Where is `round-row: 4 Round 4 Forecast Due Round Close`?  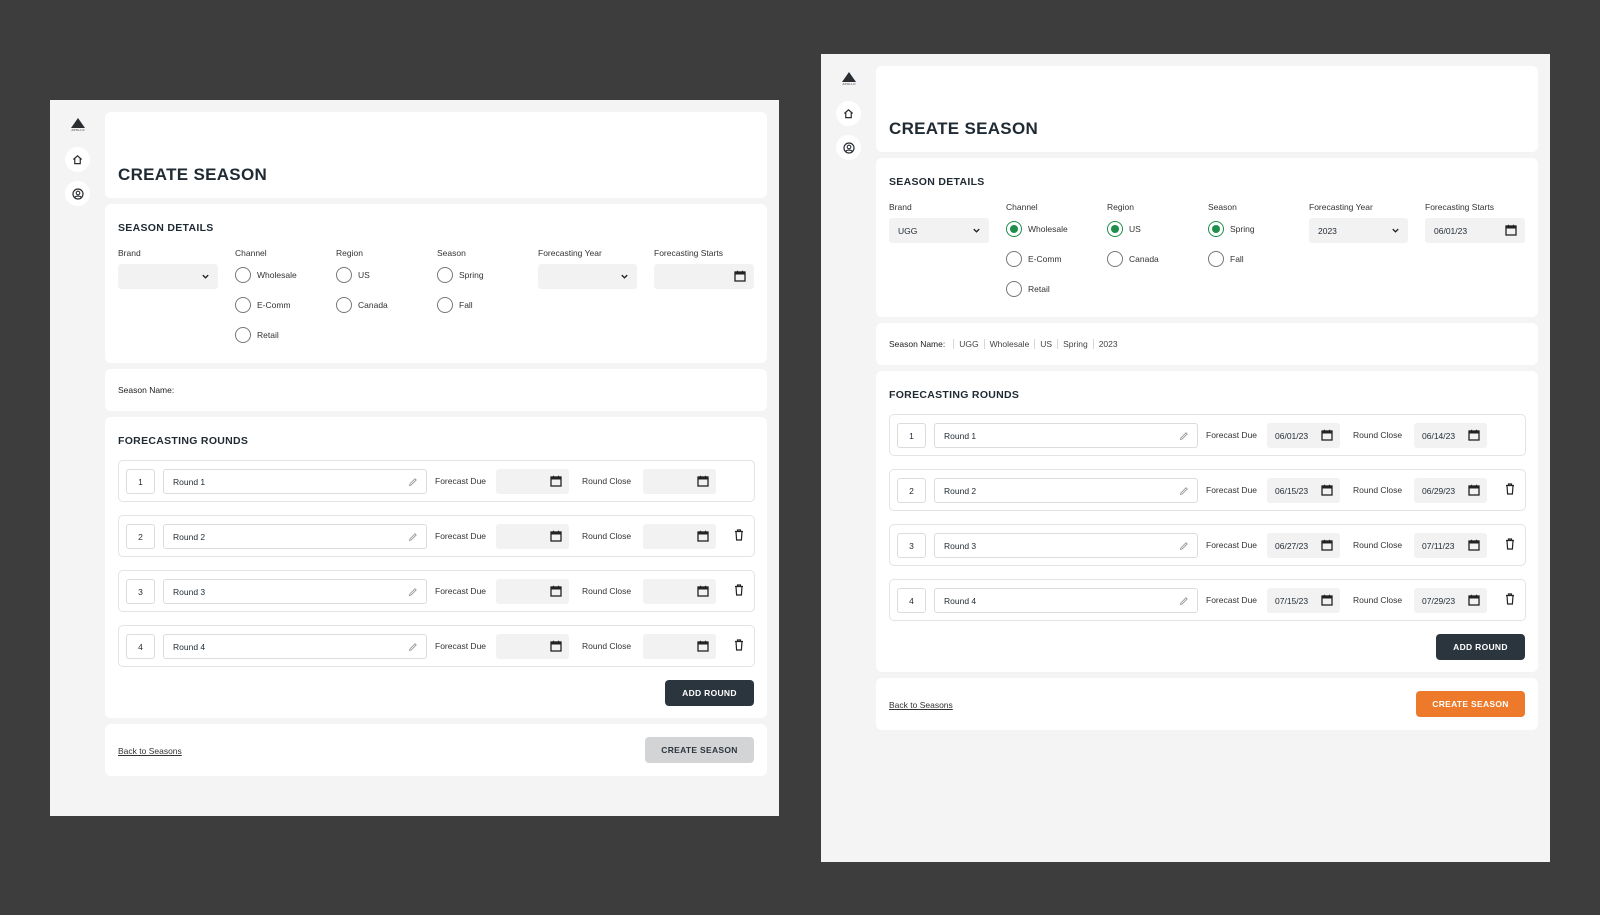
round-row: 4 Round 4 Forecast Due Round Close is located at coordinates (436, 646).